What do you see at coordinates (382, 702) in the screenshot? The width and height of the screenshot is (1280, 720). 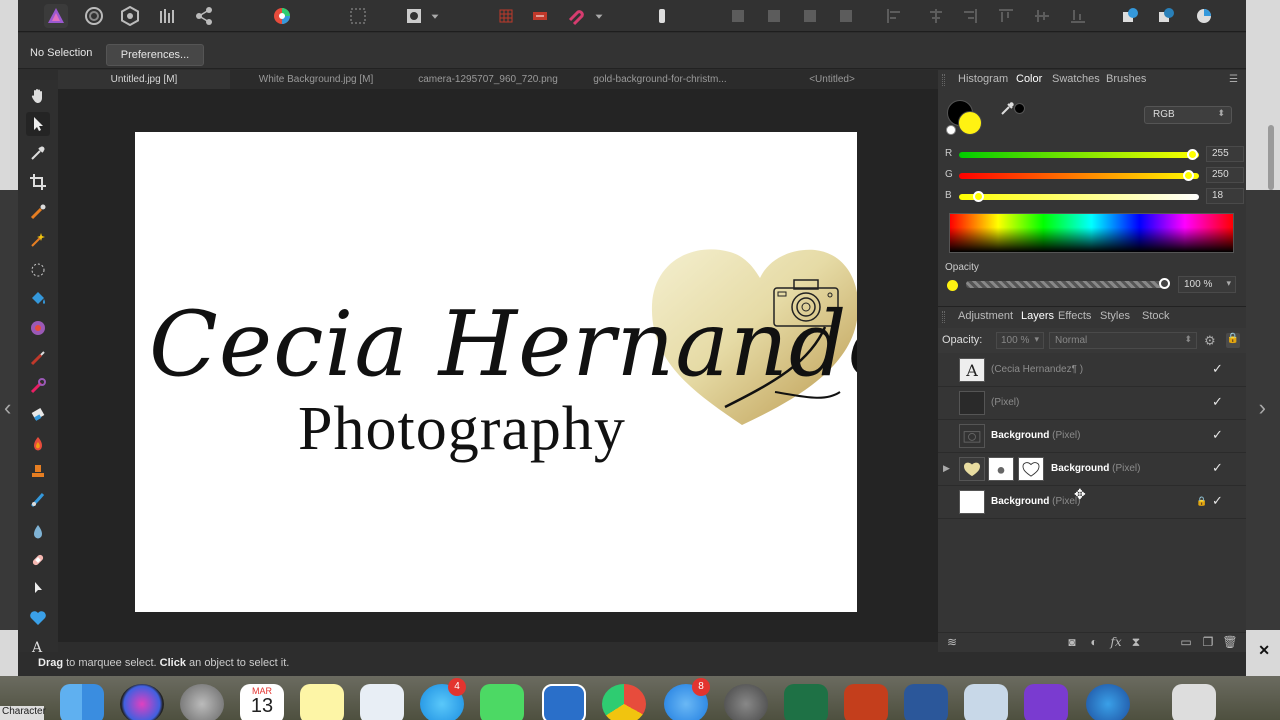 I see `preview-icon` at bounding box center [382, 702].